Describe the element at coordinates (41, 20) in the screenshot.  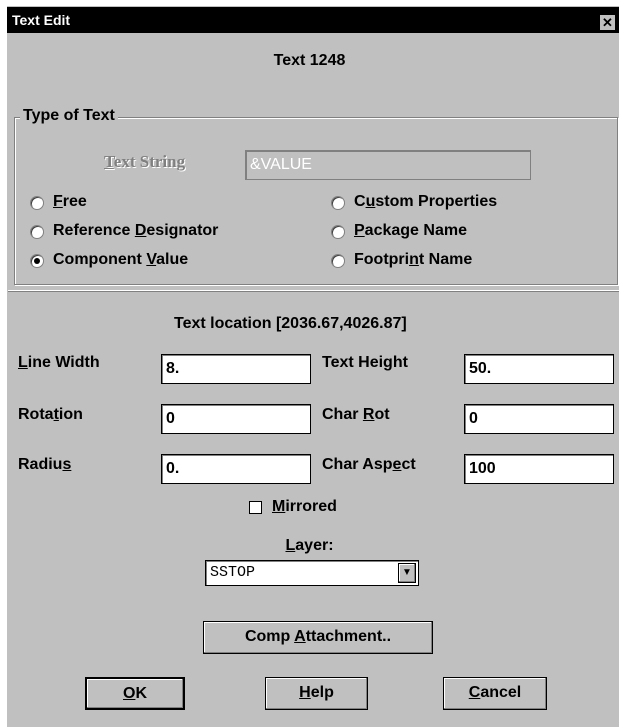
I see `window-title: Text Edit` at that location.